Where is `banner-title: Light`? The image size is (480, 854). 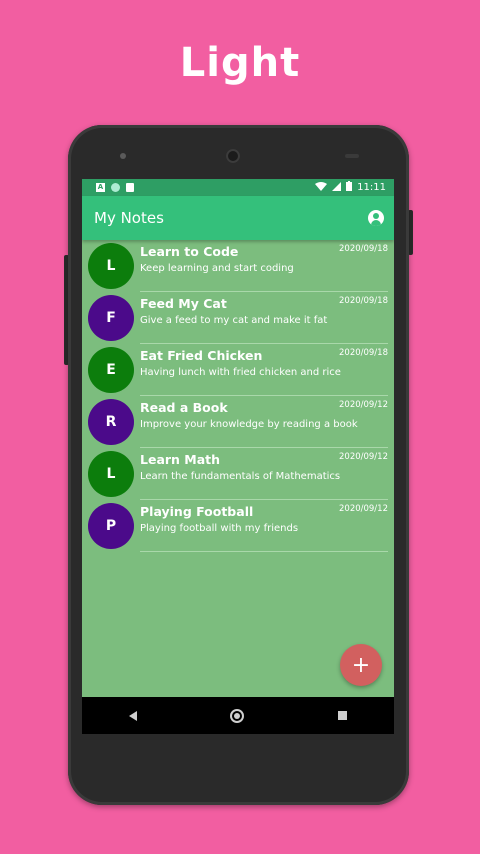 banner-title: Light is located at coordinates (240, 63).